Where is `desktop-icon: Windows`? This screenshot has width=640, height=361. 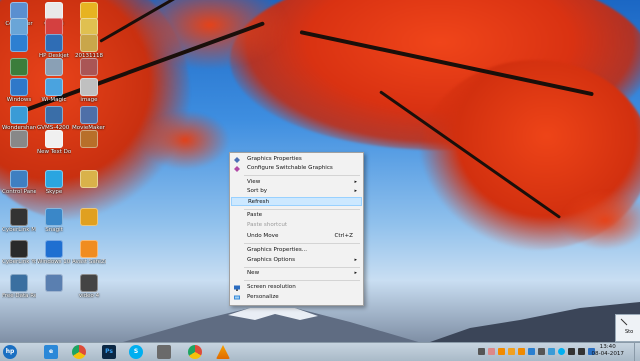 desktop-icon: Windows is located at coordinates (19, 91).